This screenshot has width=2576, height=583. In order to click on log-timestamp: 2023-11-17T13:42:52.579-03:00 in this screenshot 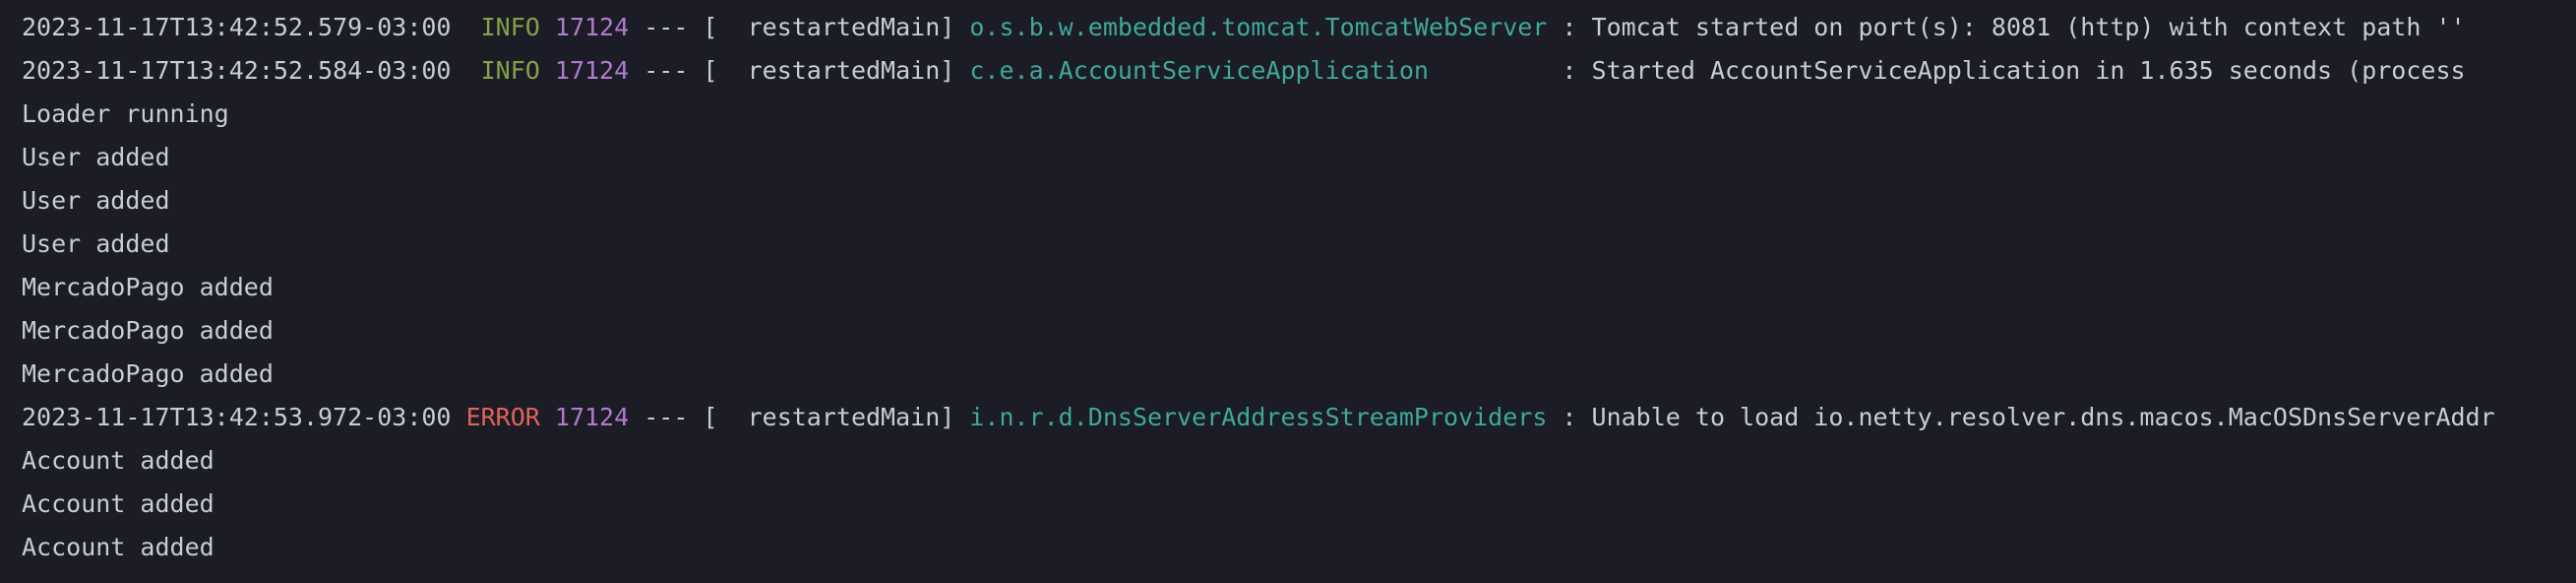, I will do `click(237, 27)`.